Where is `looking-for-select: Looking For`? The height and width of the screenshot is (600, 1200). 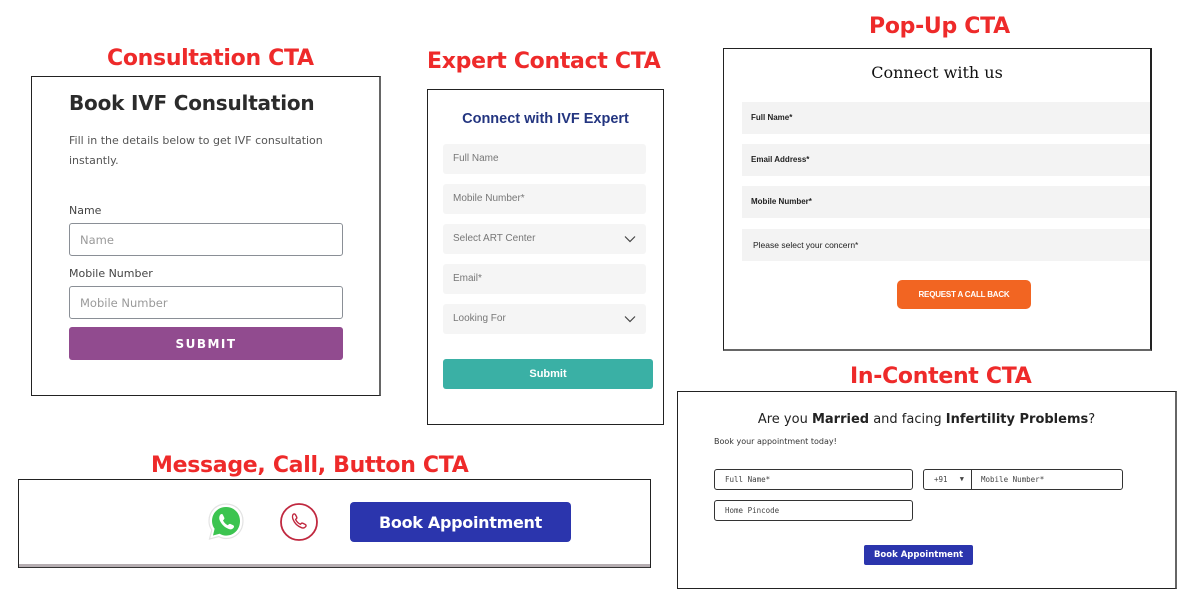 looking-for-select: Looking For is located at coordinates (544, 319).